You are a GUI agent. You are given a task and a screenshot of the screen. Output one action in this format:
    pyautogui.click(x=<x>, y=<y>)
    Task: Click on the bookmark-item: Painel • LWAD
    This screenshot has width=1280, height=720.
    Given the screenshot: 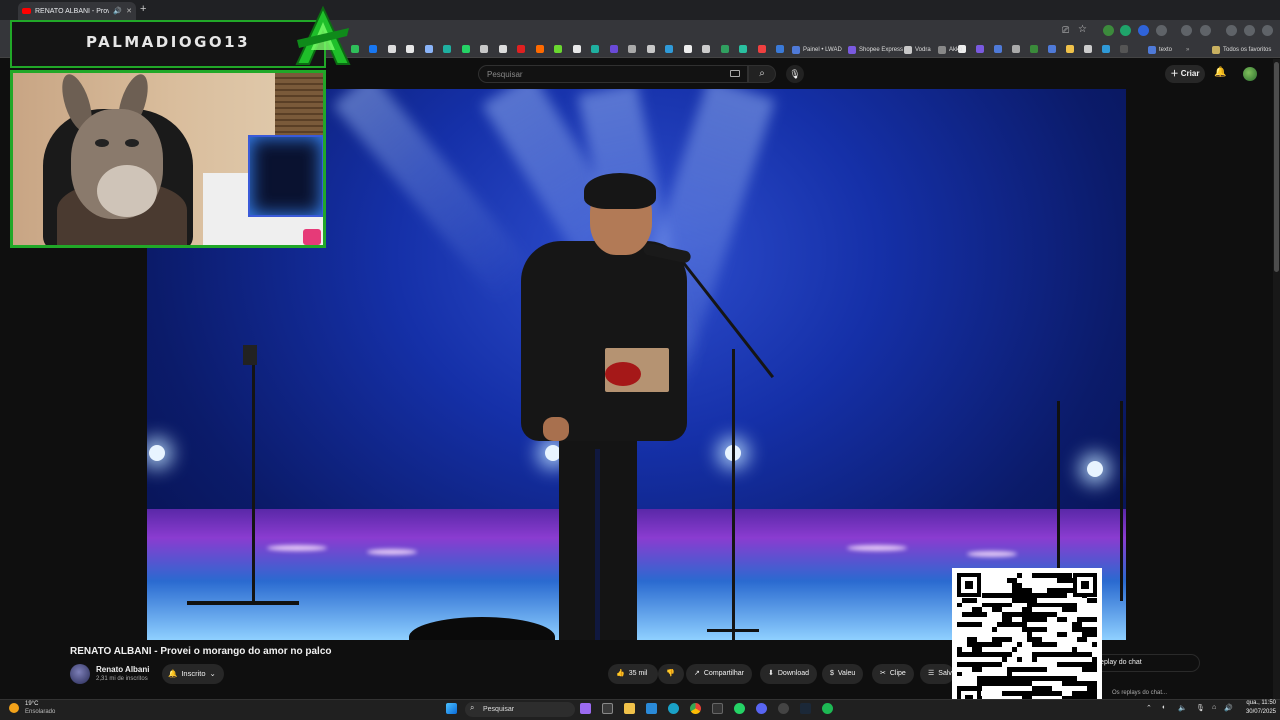 What is the action you would take?
    pyautogui.click(x=817, y=49)
    